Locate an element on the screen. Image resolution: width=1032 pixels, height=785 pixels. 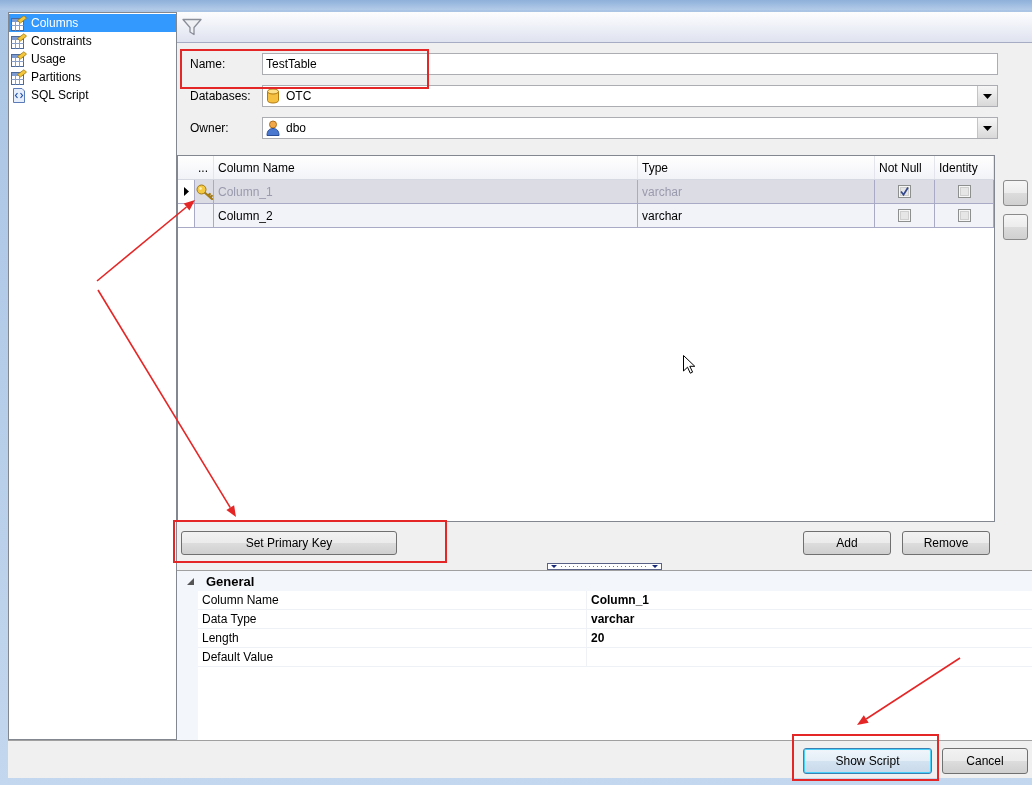
dialog-button: Show Script is located at coordinates (867, 761).